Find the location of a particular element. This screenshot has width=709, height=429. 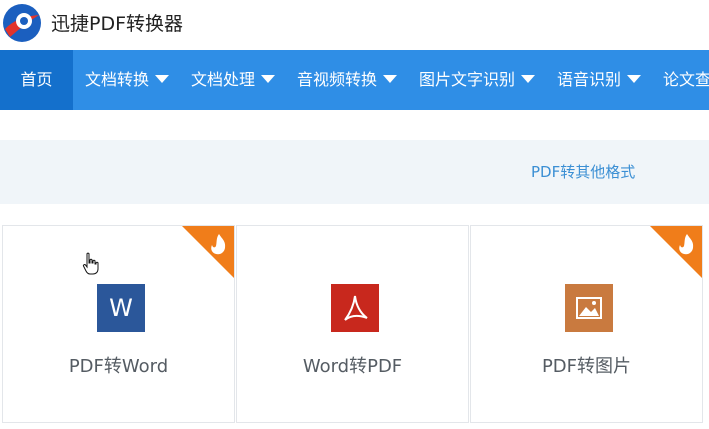

image-icon is located at coordinates (589, 308).